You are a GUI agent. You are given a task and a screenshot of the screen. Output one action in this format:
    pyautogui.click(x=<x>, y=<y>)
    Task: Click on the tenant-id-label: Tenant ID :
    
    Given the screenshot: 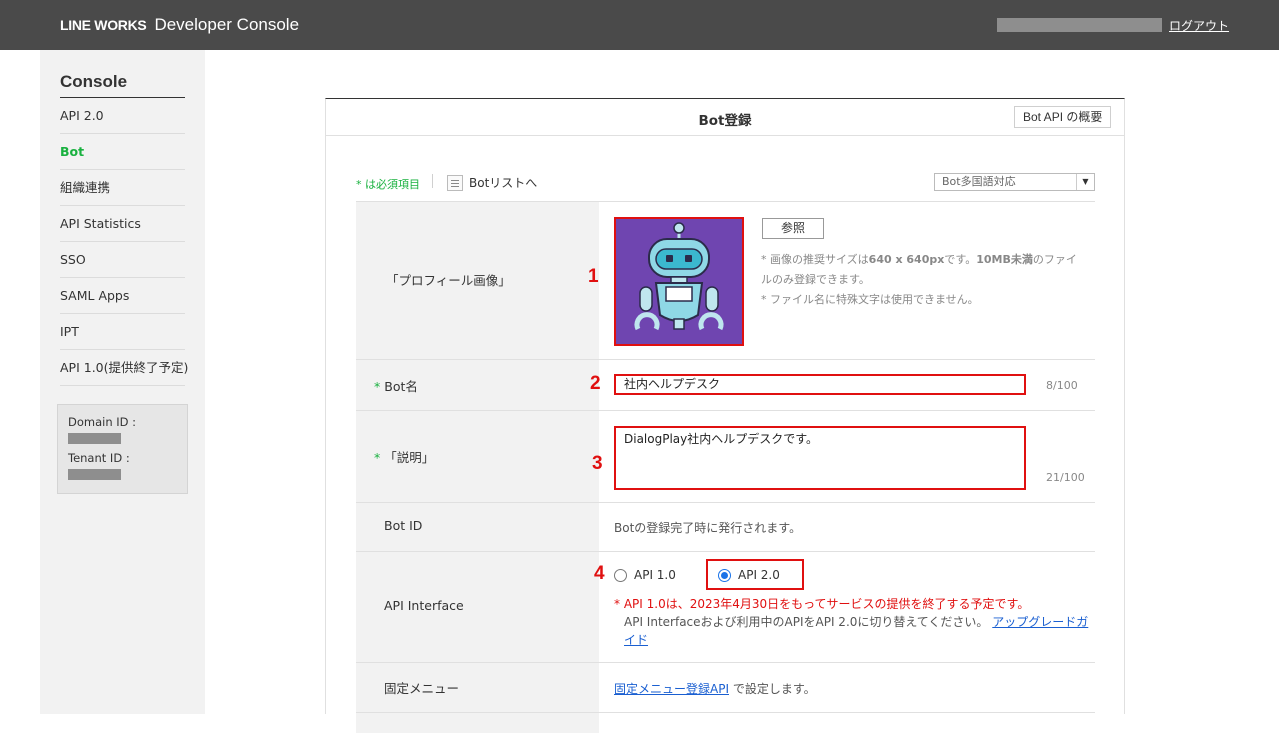 What is the action you would take?
    pyautogui.click(x=99, y=458)
    